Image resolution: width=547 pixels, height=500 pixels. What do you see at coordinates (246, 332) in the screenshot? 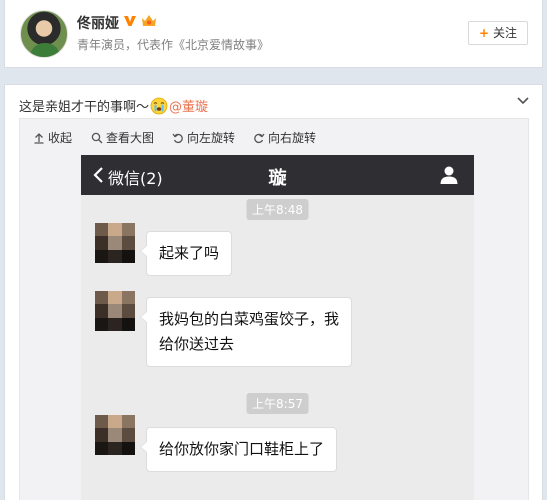
I see `message-bubble: 我妈包的白菜鸡蛋饺子，我 给你送过去` at bounding box center [246, 332].